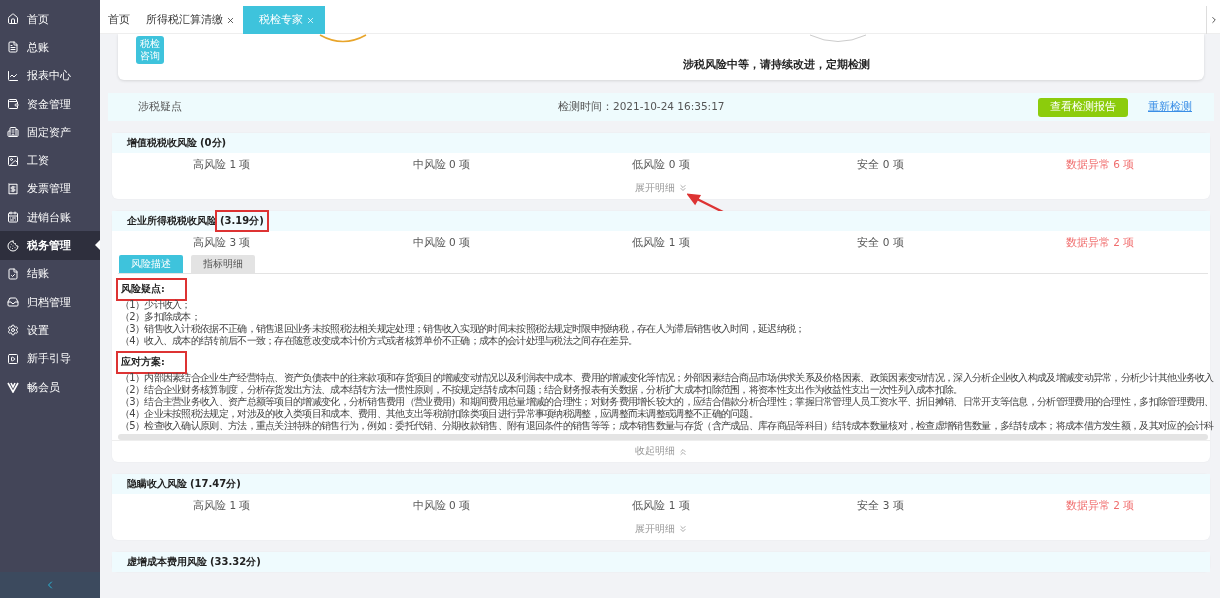  Describe the element at coordinates (50, 302) in the screenshot. I see `sidebar-item: 归档管理` at that location.